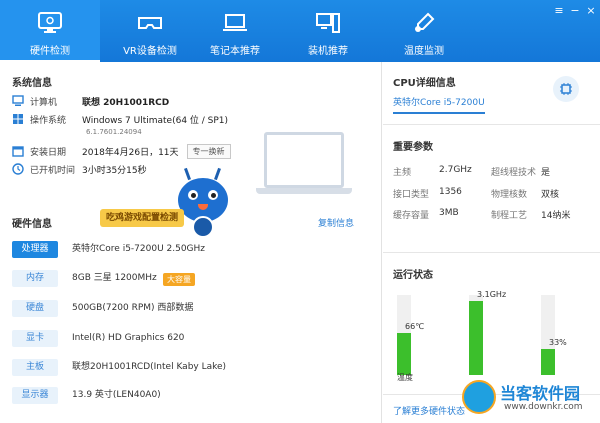 This screenshot has width=600, height=423. What do you see at coordinates (142, 218) in the screenshot?
I see `game-config-banner: 吃鸡游戏配置检测` at bounding box center [142, 218].